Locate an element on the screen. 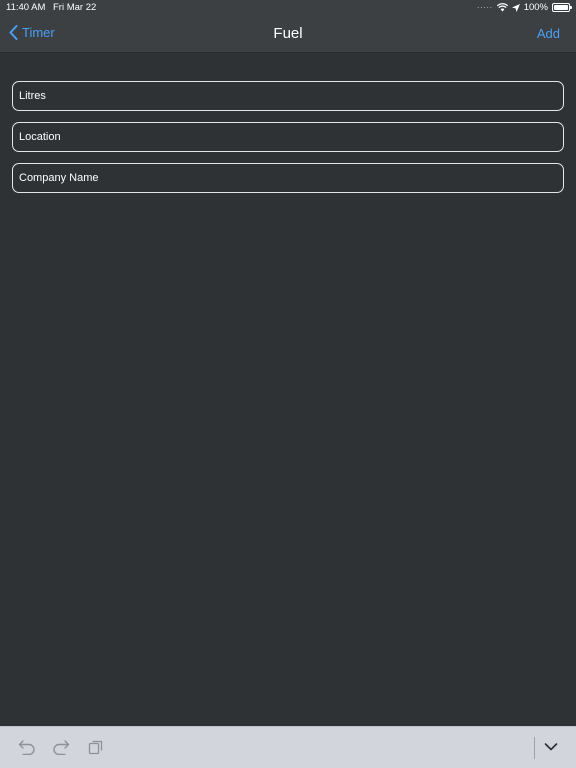  location-arrow-icon is located at coordinates (515, 7).